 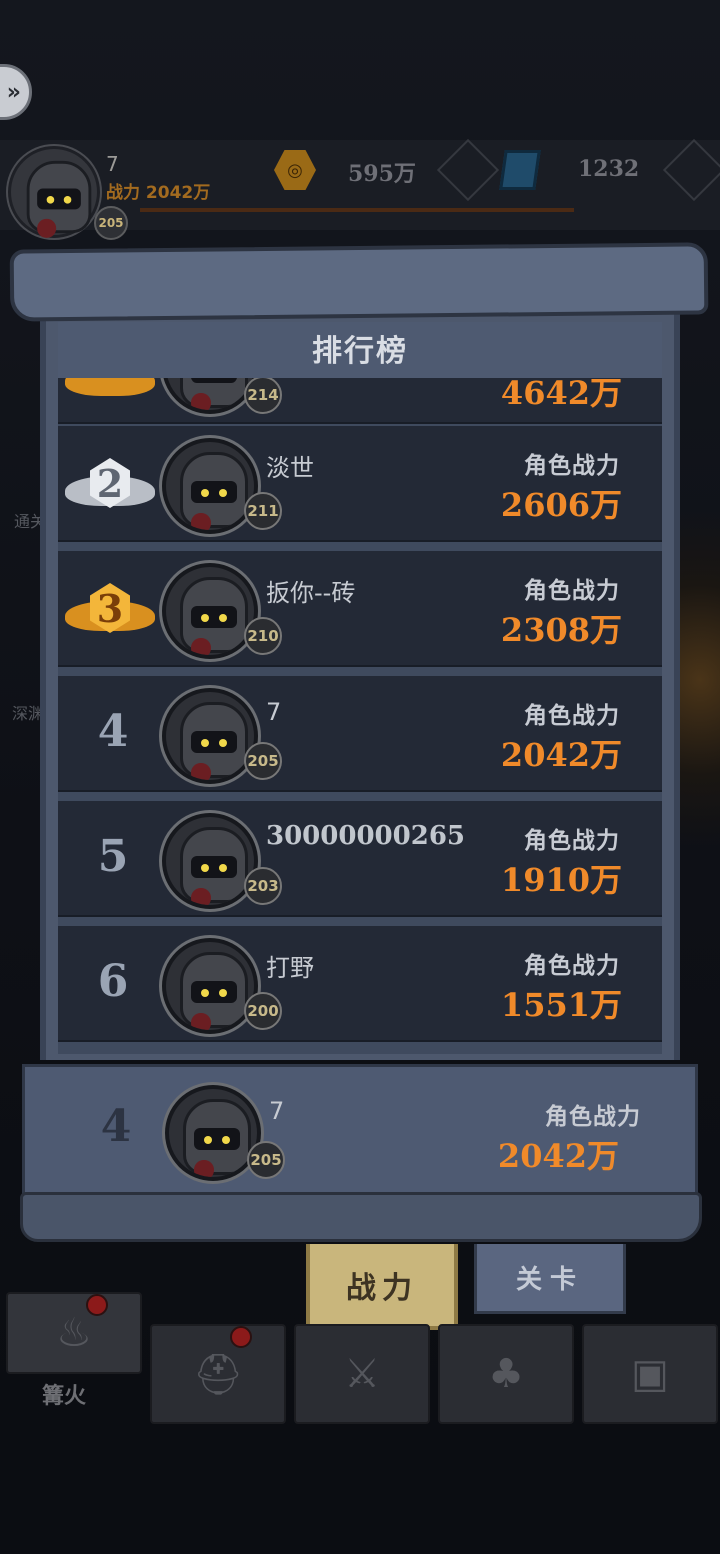 What do you see at coordinates (277, 1111) in the screenshot?
I see `my-name: 7` at bounding box center [277, 1111].